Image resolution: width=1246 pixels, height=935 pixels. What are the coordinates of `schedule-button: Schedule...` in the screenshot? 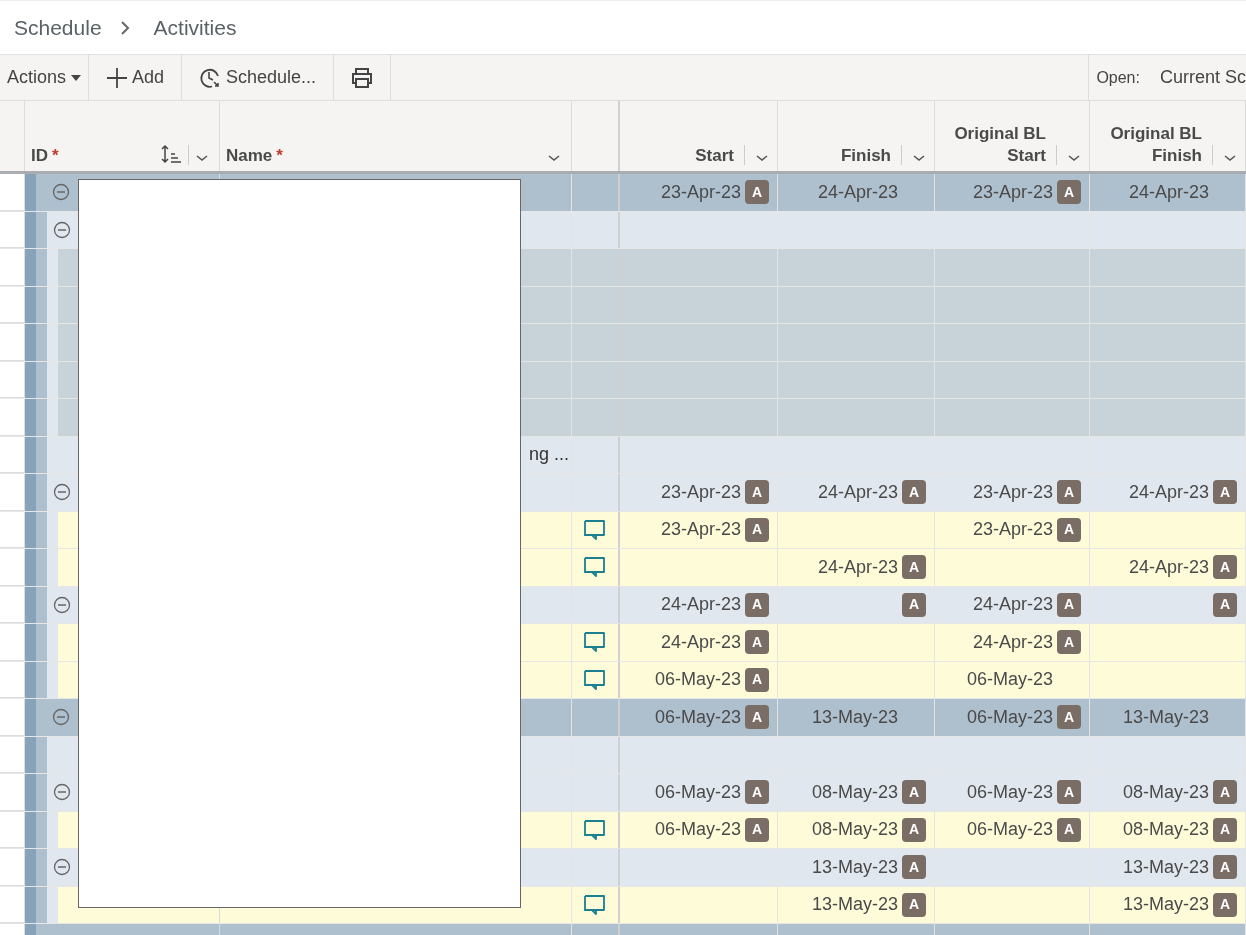 It's located at (258, 77).